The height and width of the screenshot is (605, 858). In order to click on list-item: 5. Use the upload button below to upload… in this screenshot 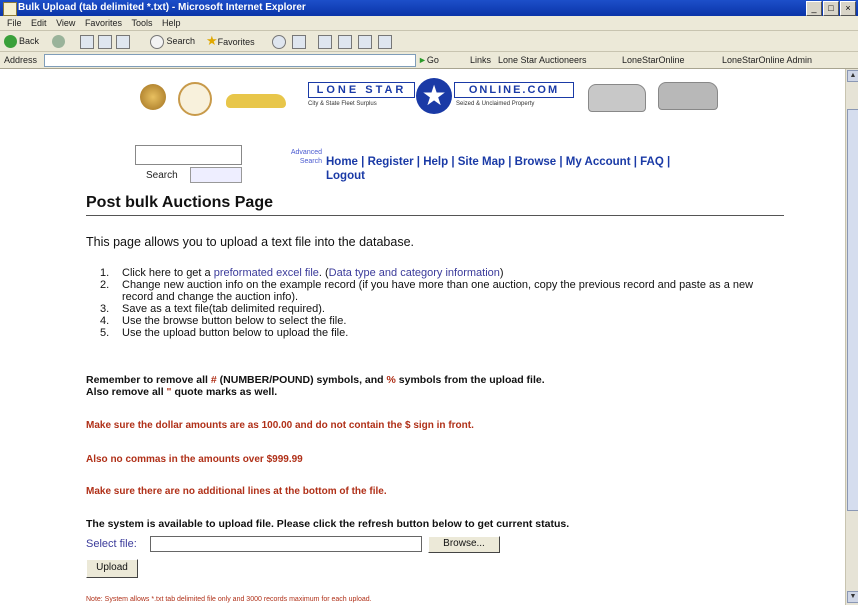, I will do `click(224, 333)`.